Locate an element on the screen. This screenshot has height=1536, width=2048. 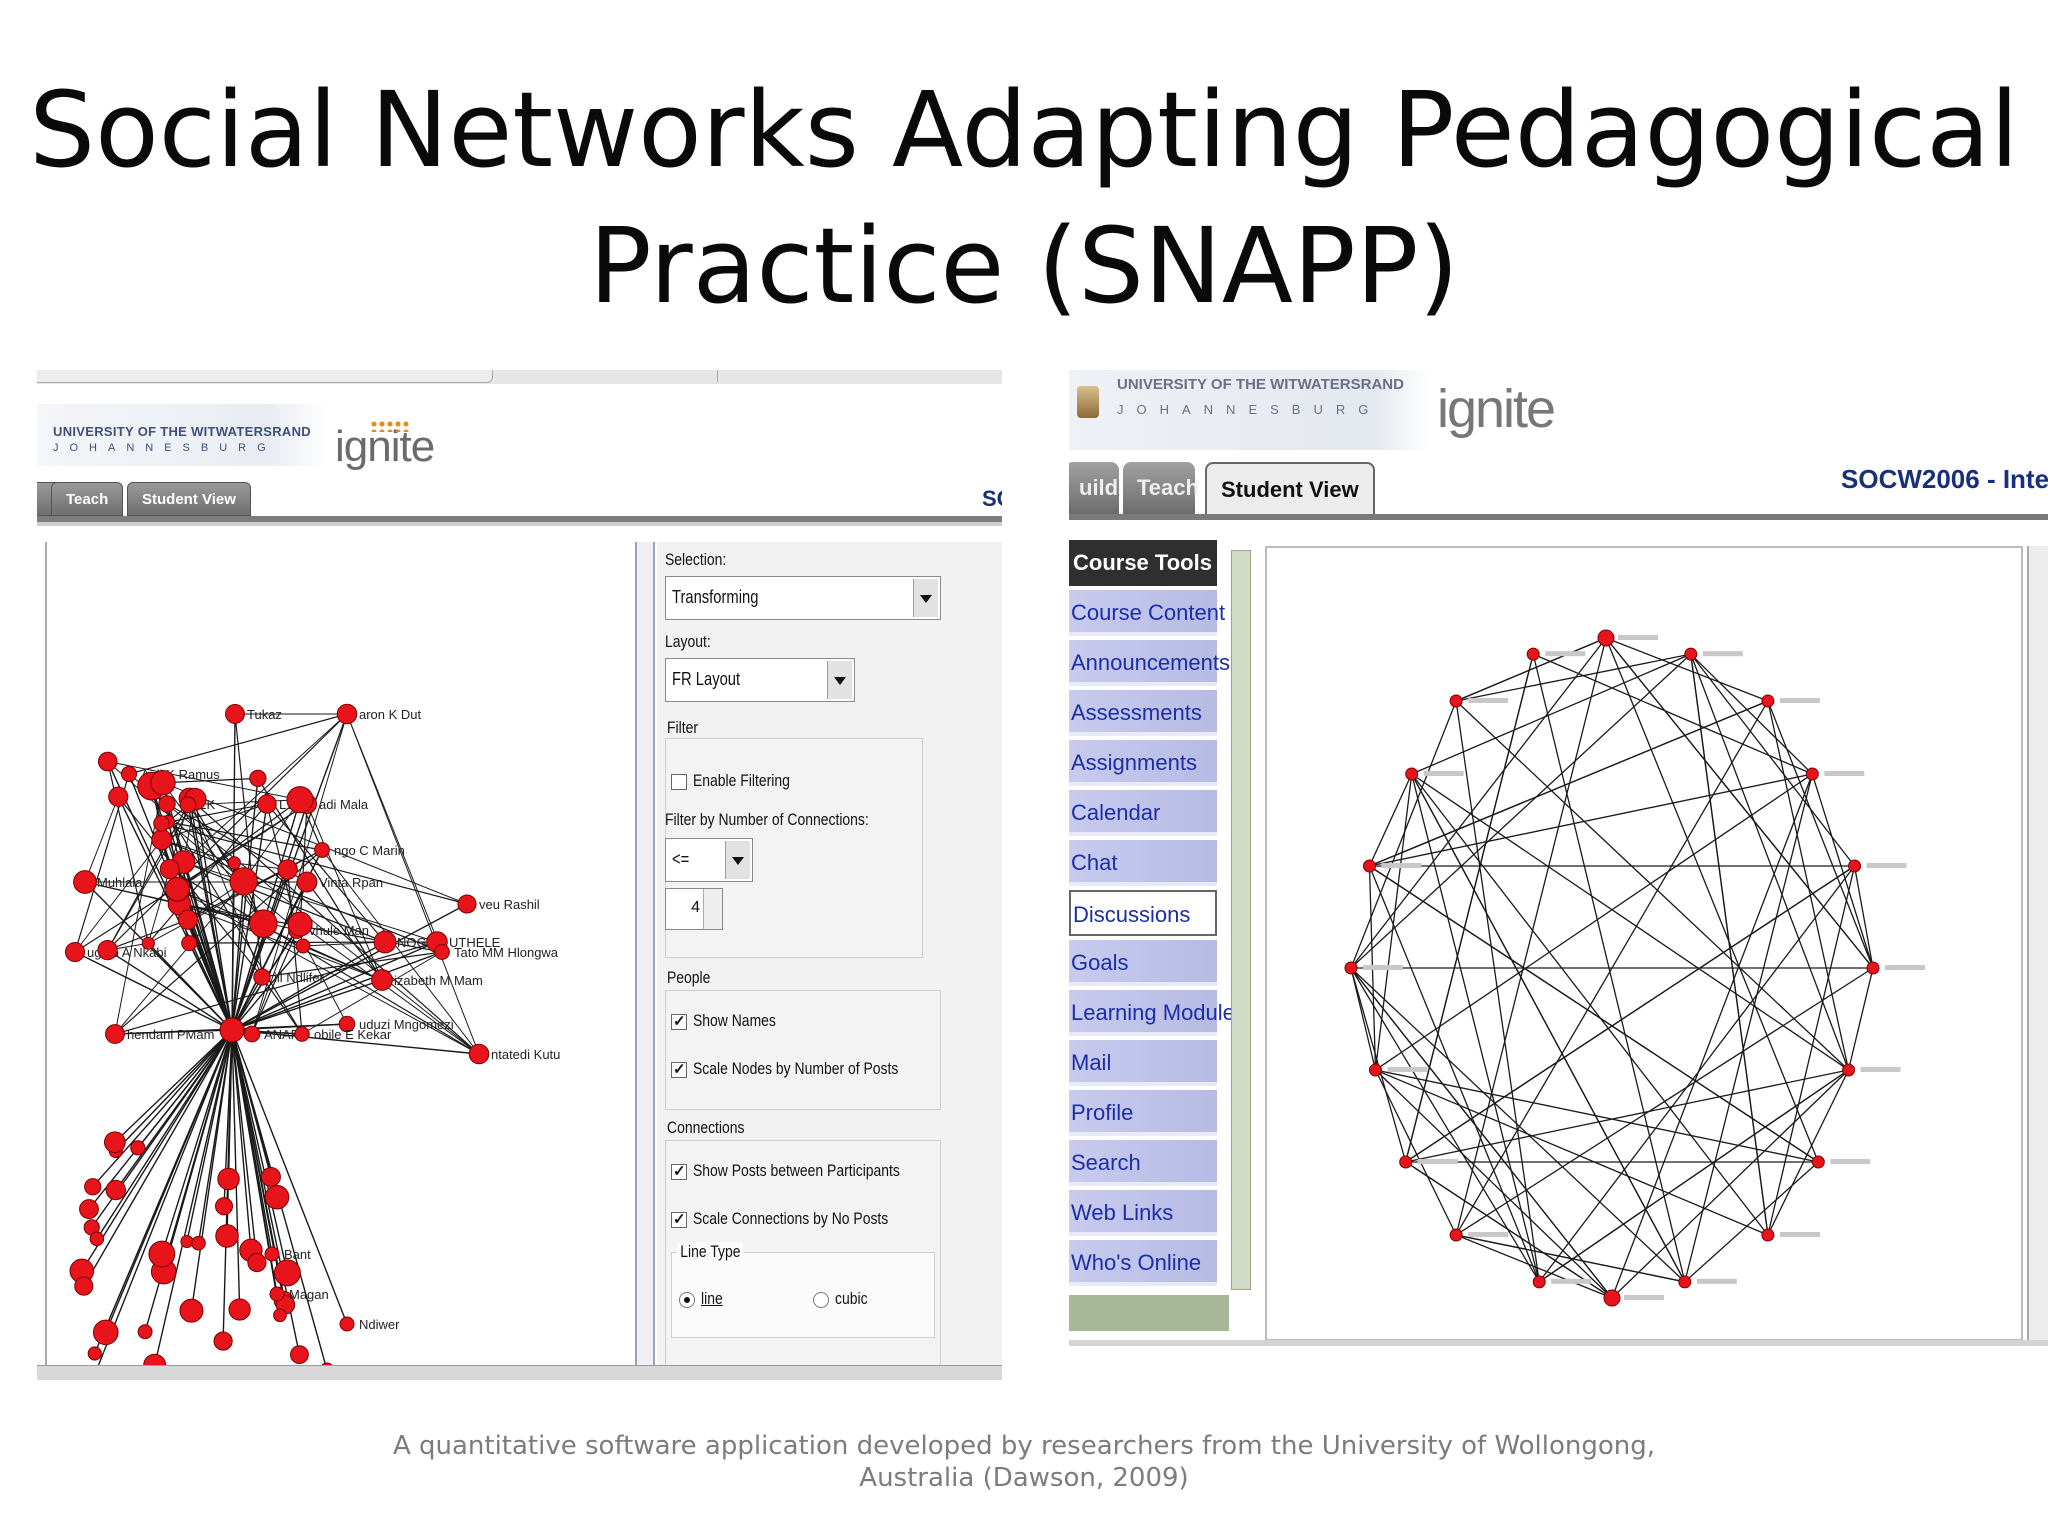
course-tools-title: Course Tools is located at coordinates (1143, 563).